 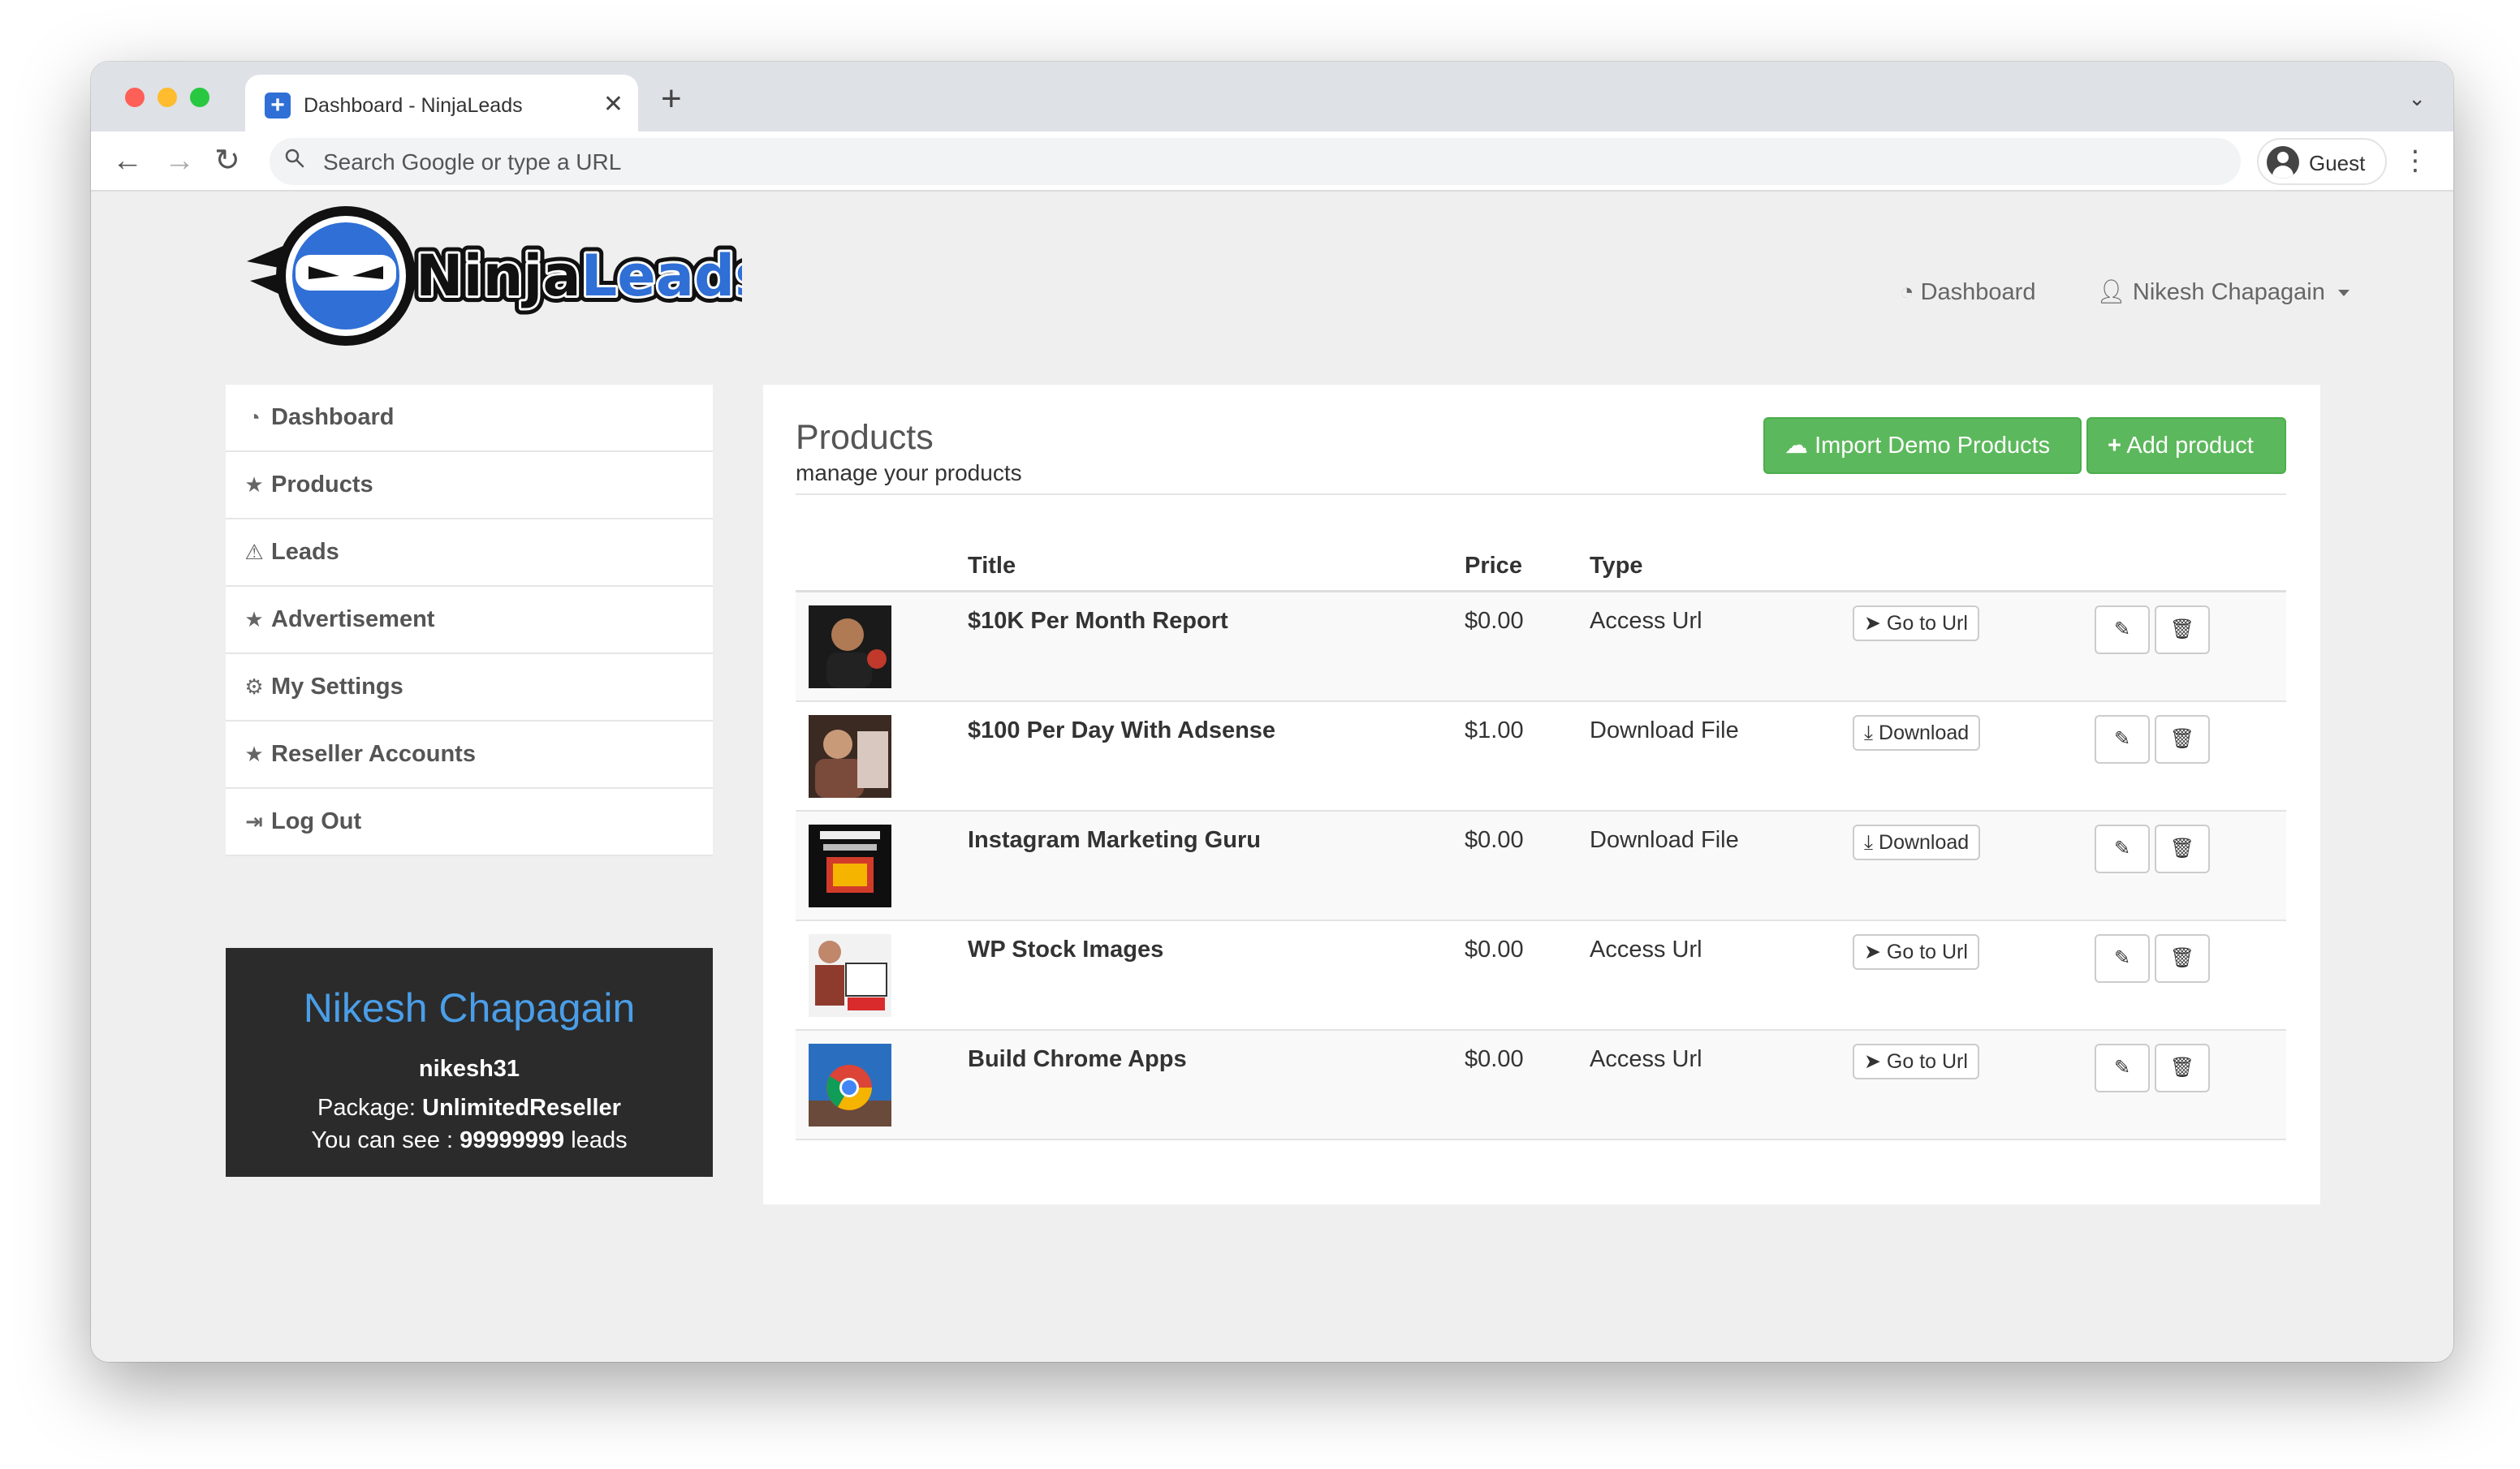 I want to click on sidebar-item-label: My Settings, so click(x=337, y=687).